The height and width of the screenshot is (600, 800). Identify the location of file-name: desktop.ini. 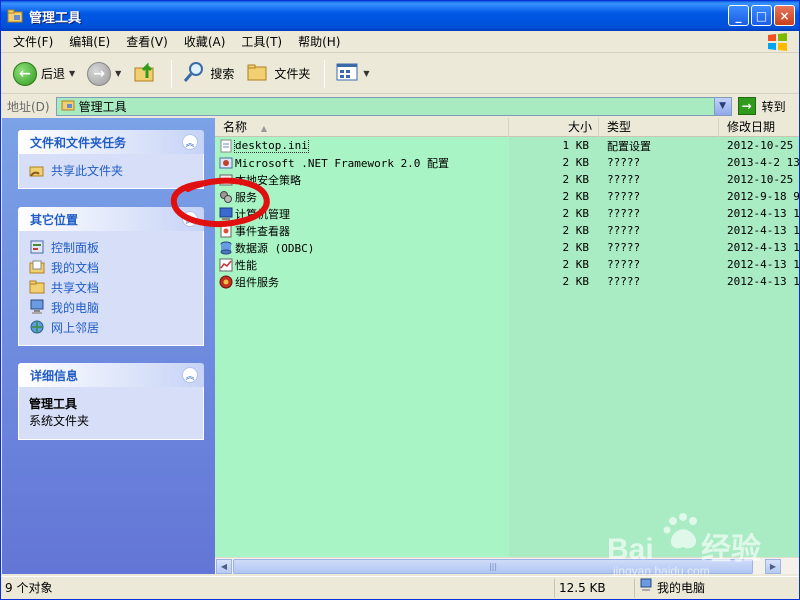
(271, 145).